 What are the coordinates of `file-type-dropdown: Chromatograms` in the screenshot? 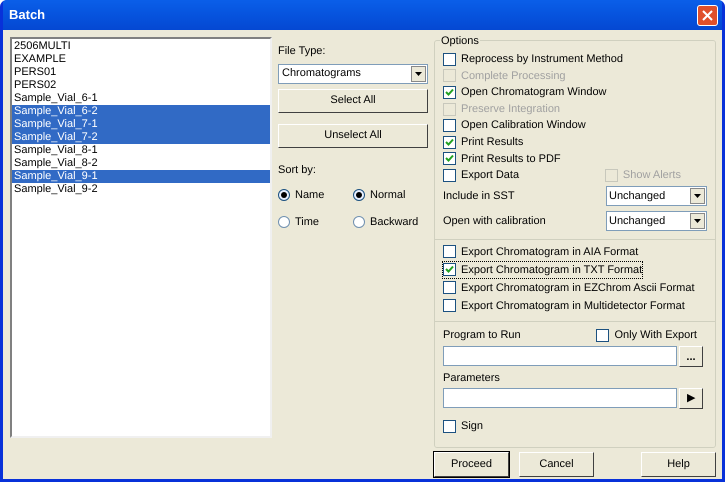 It's located at (353, 74).